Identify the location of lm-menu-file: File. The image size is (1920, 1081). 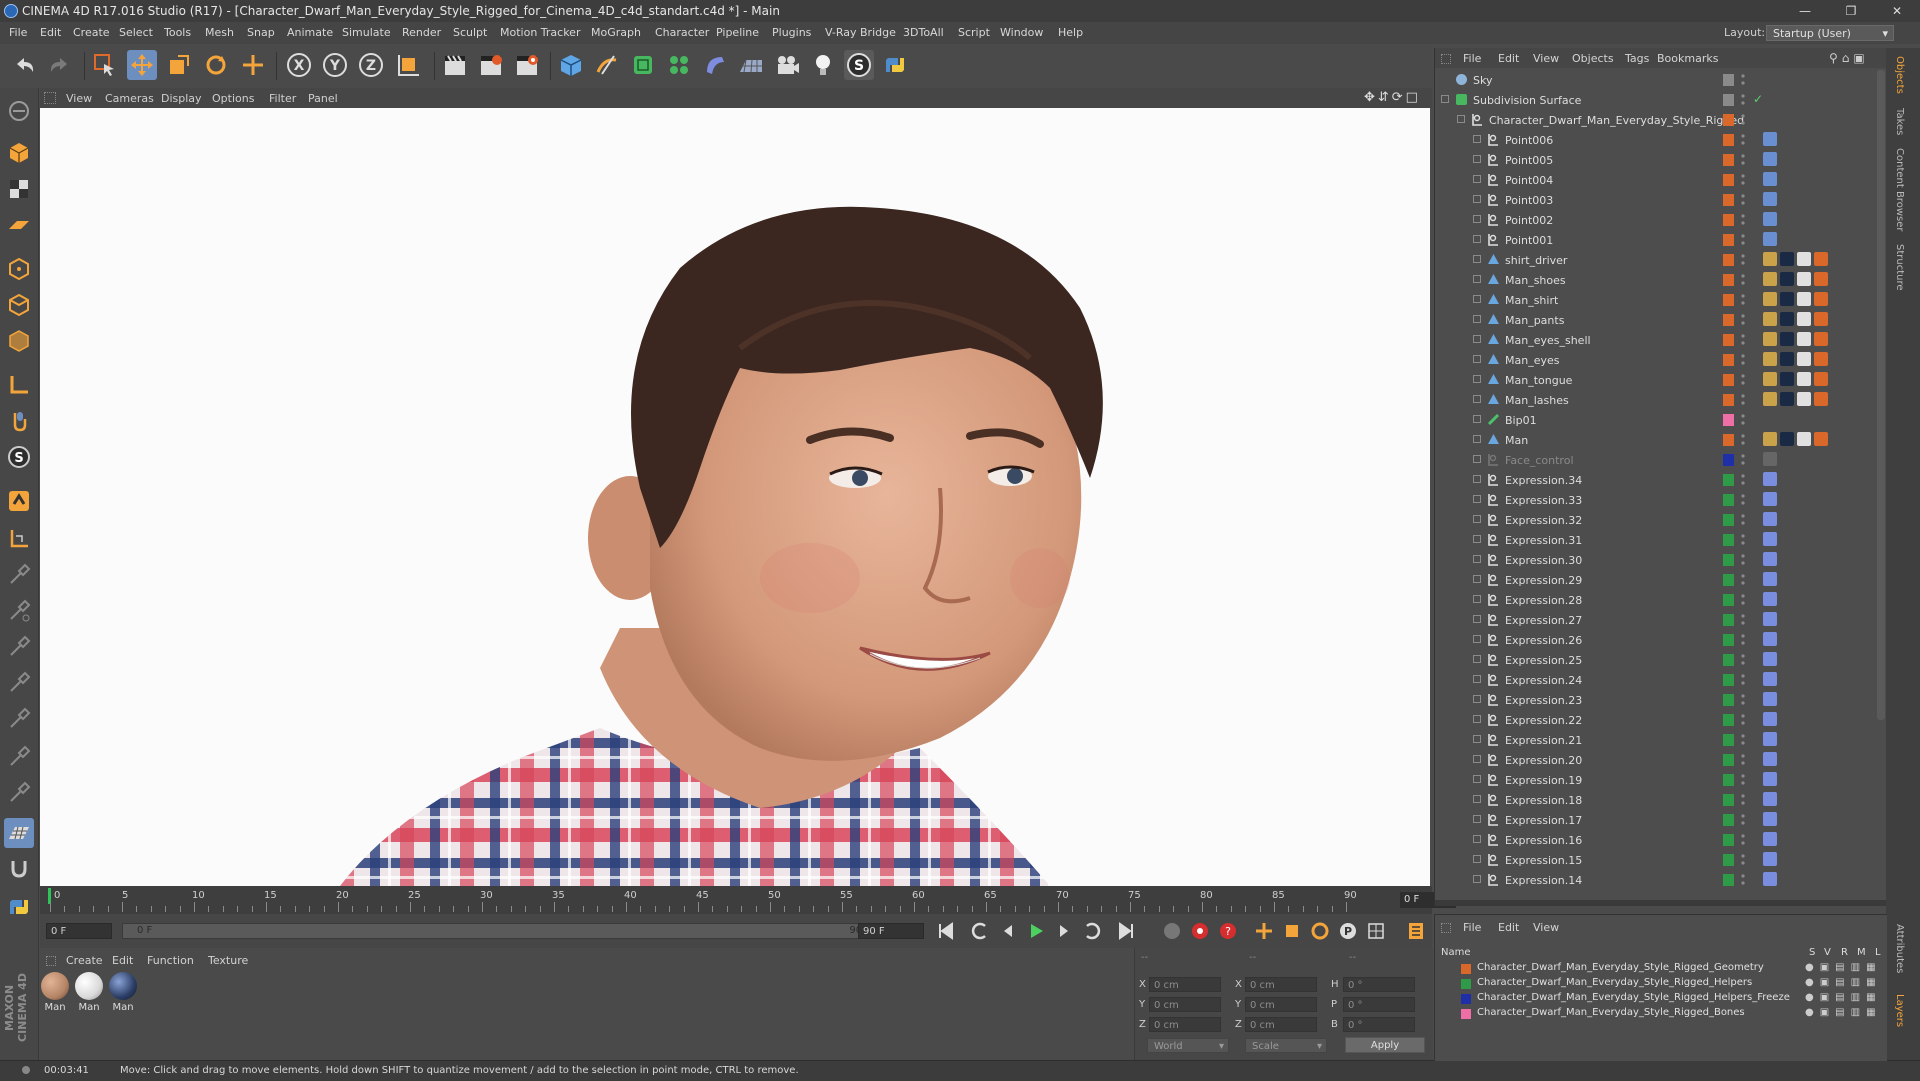
(1472, 927).